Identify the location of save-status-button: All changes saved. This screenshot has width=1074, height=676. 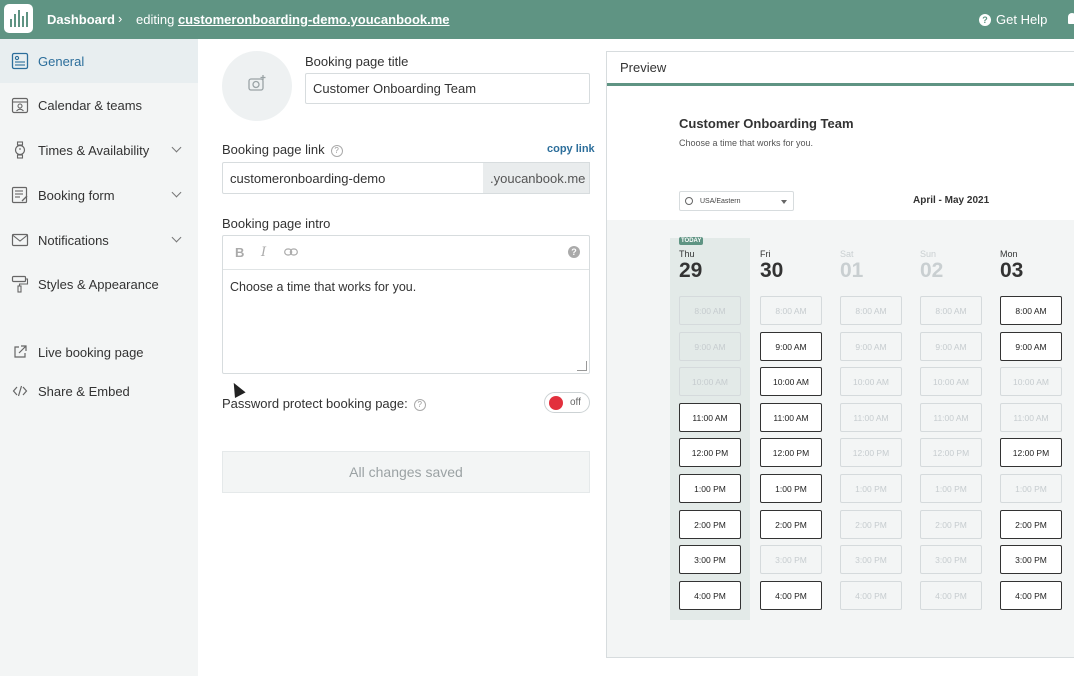
(406, 472).